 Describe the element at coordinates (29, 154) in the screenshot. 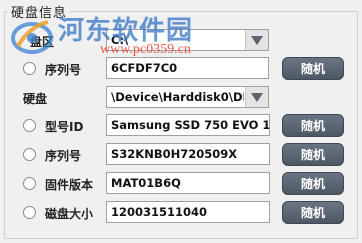

I see `disk-serial-radio` at that location.